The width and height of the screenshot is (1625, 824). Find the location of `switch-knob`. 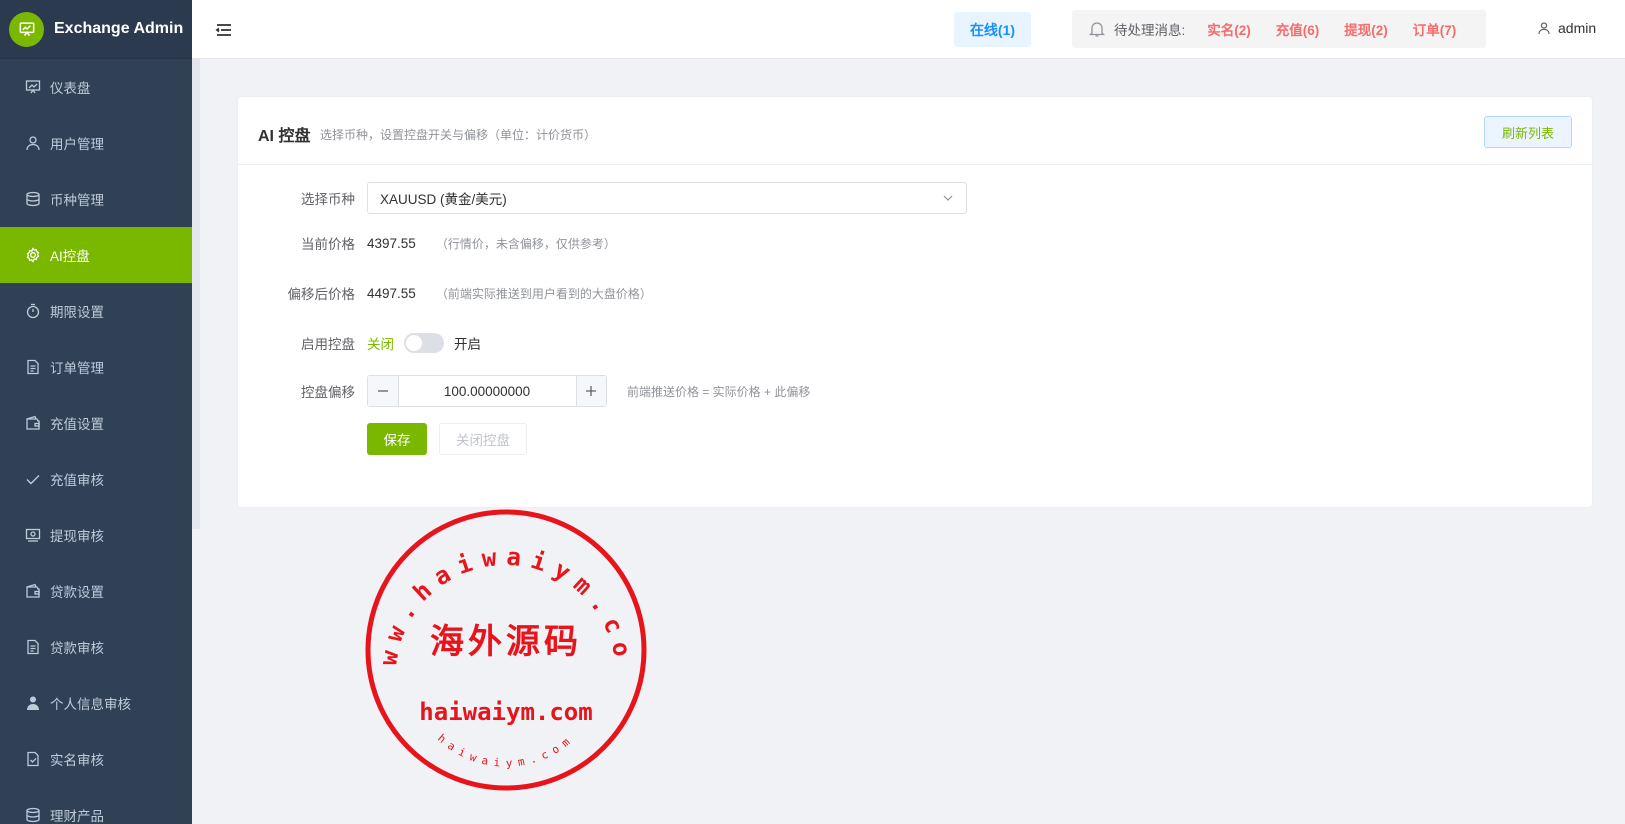

switch-knob is located at coordinates (414, 343).